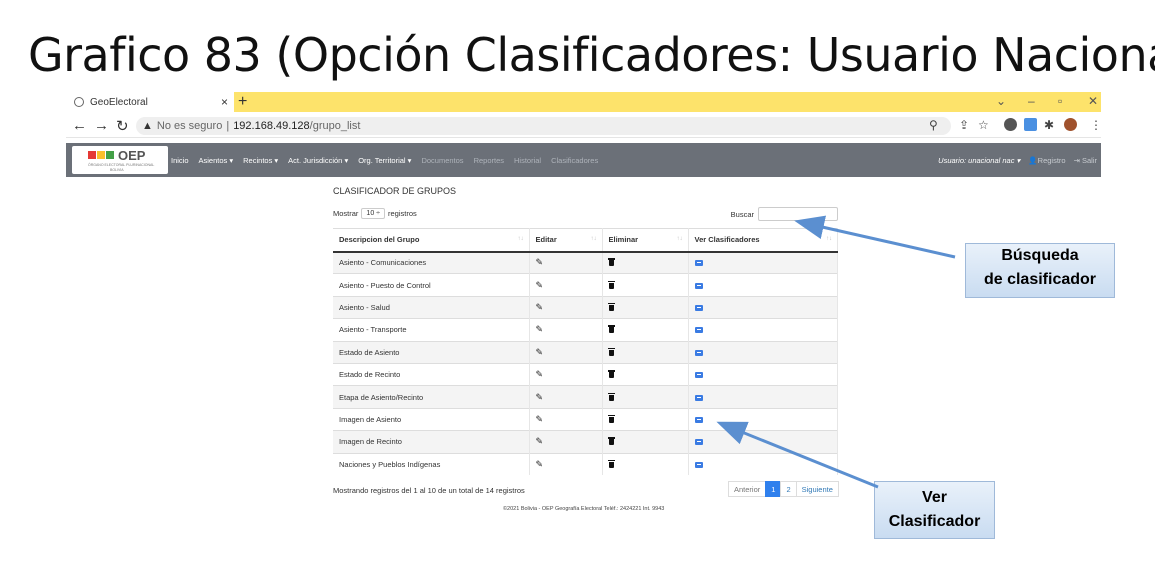 The image size is (1155, 569). I want to click on table-row: Estado de Asiento ✎, so click(585, 352).